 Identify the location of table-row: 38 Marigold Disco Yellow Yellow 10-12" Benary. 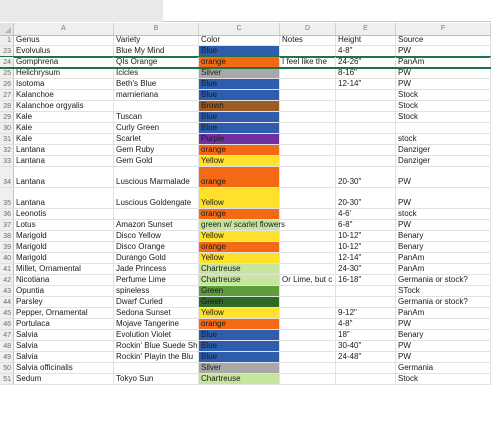
(245, 236).